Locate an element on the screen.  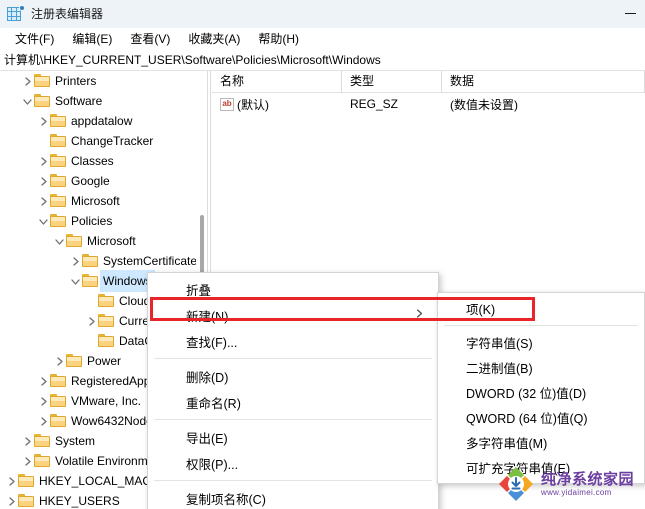
menu-view: 查看(V) is located at coordinates (150, 39).